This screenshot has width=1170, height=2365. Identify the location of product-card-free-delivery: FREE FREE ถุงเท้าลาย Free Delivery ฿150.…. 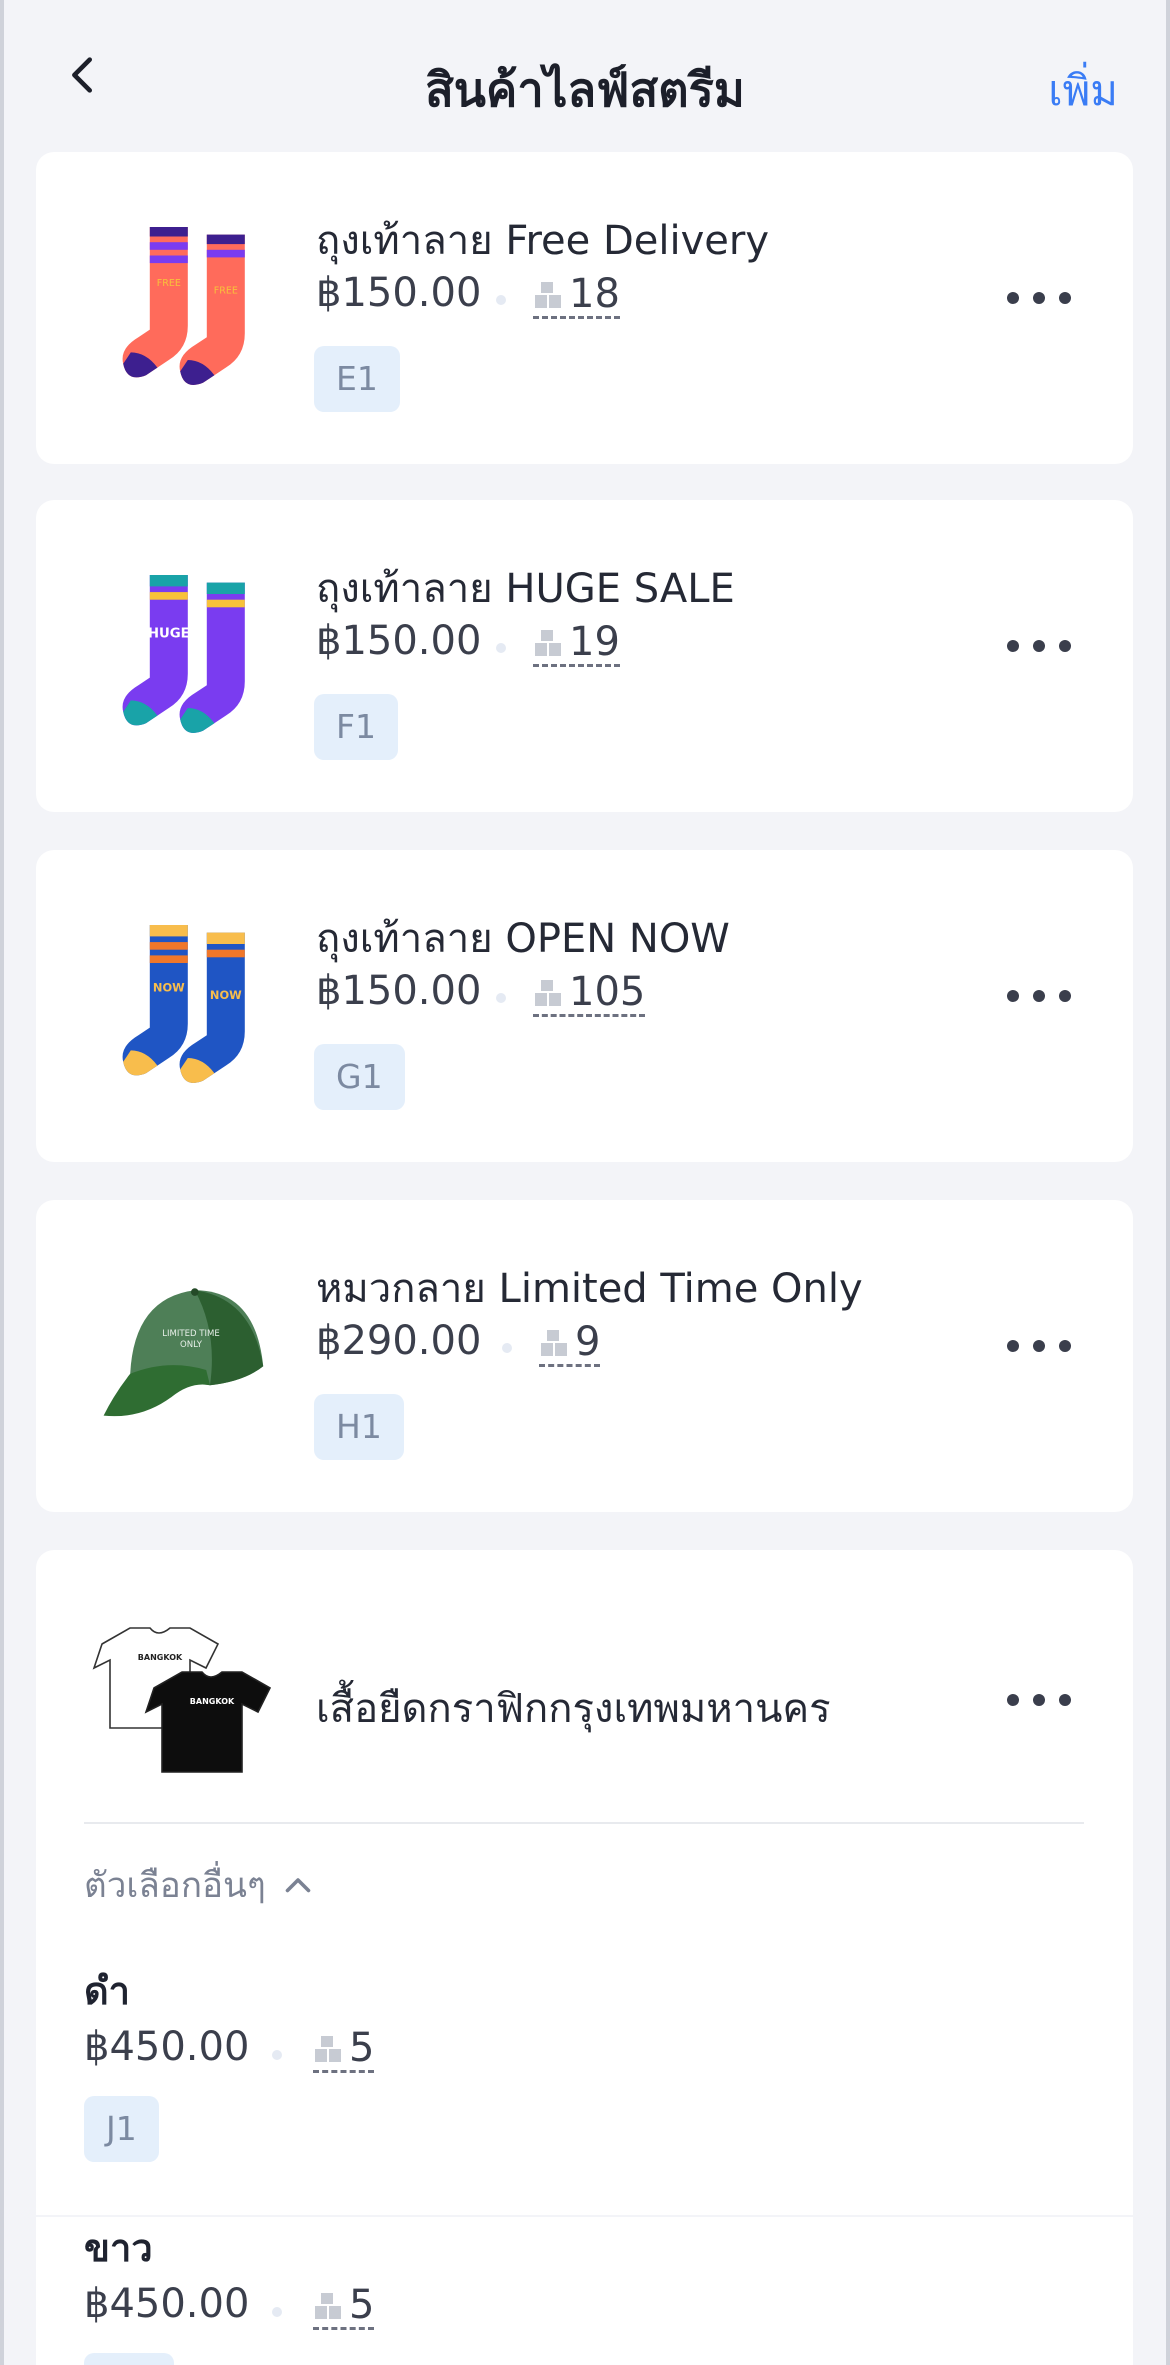
(584, 308).